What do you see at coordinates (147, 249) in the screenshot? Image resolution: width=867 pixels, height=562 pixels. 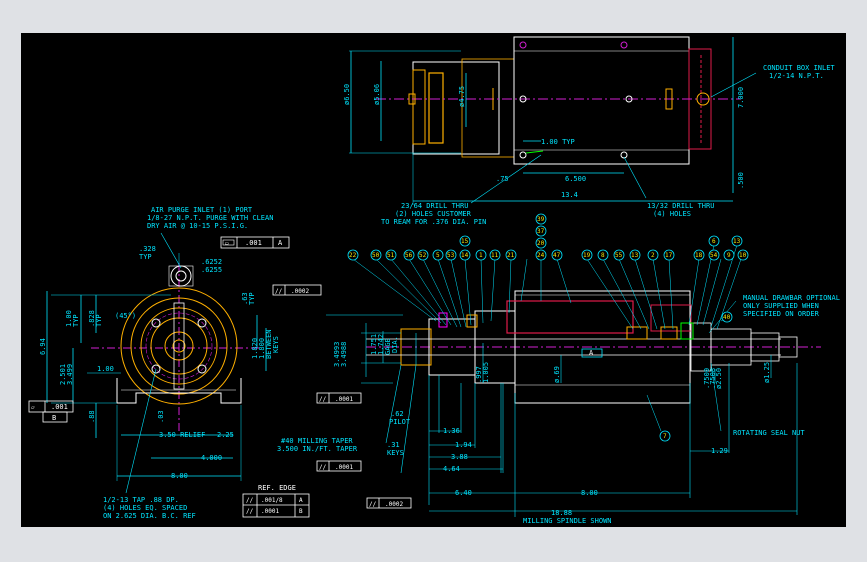 I see `dim-328: .328` at bounding box center [147, 249].